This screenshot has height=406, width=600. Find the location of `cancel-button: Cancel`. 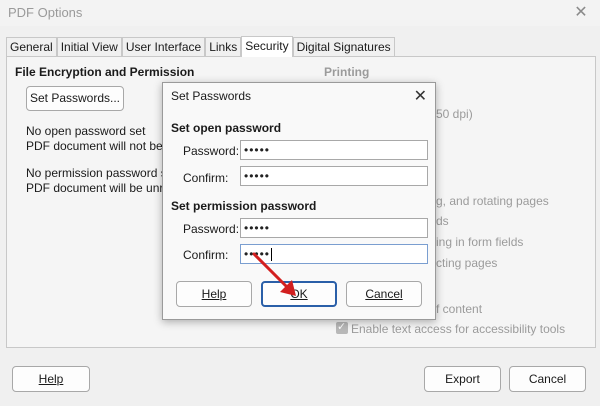

cancel-button: Cancel is located at coordinates (547, 379).